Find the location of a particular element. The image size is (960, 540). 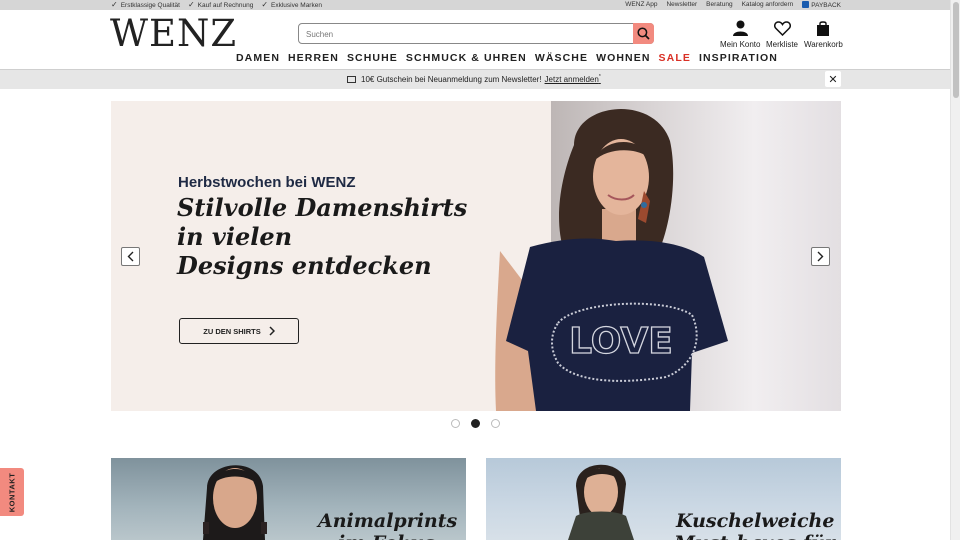

search-icon is located at coordinates (643, 33).